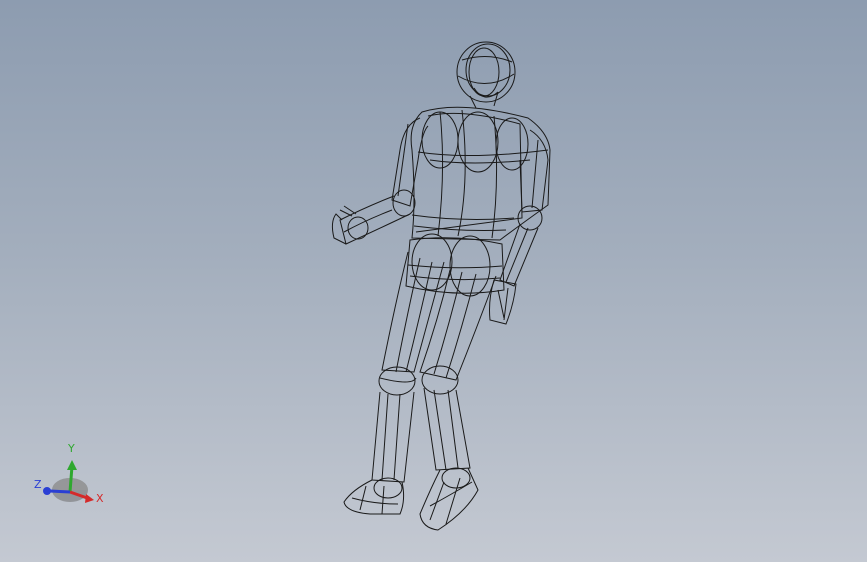  Describe the element at coordinates (100, 498) in the screenshot. I see `triad-x-label: X` at that location.